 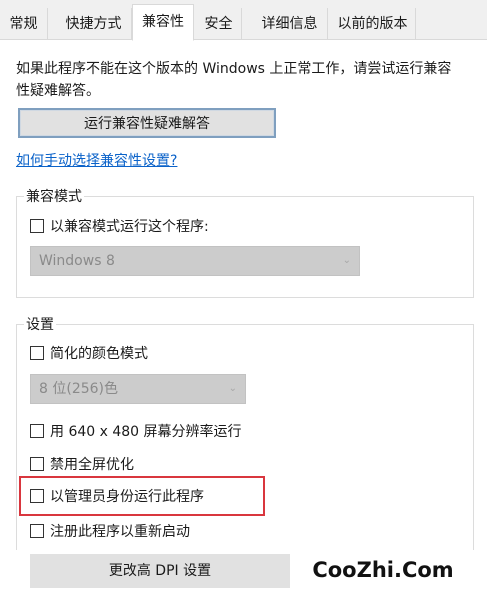 What do you see at coordinates (96, 160) in the screenshot?
I see `manual-settings-link: 如何手动选择兼容性设置?` at bounding box center [96, 160].